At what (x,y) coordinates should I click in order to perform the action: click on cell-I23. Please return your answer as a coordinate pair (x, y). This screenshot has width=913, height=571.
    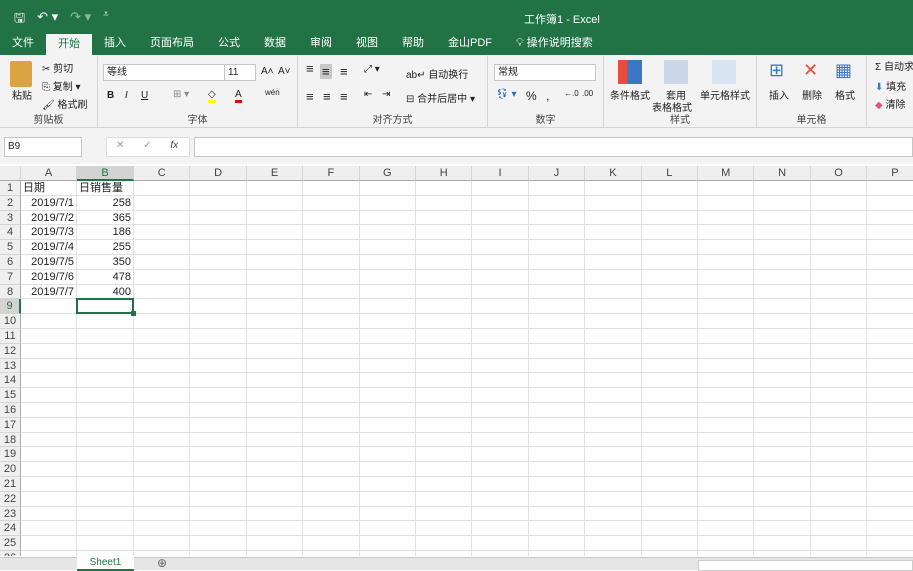
    Looking at the image, I should click on (500, 514).